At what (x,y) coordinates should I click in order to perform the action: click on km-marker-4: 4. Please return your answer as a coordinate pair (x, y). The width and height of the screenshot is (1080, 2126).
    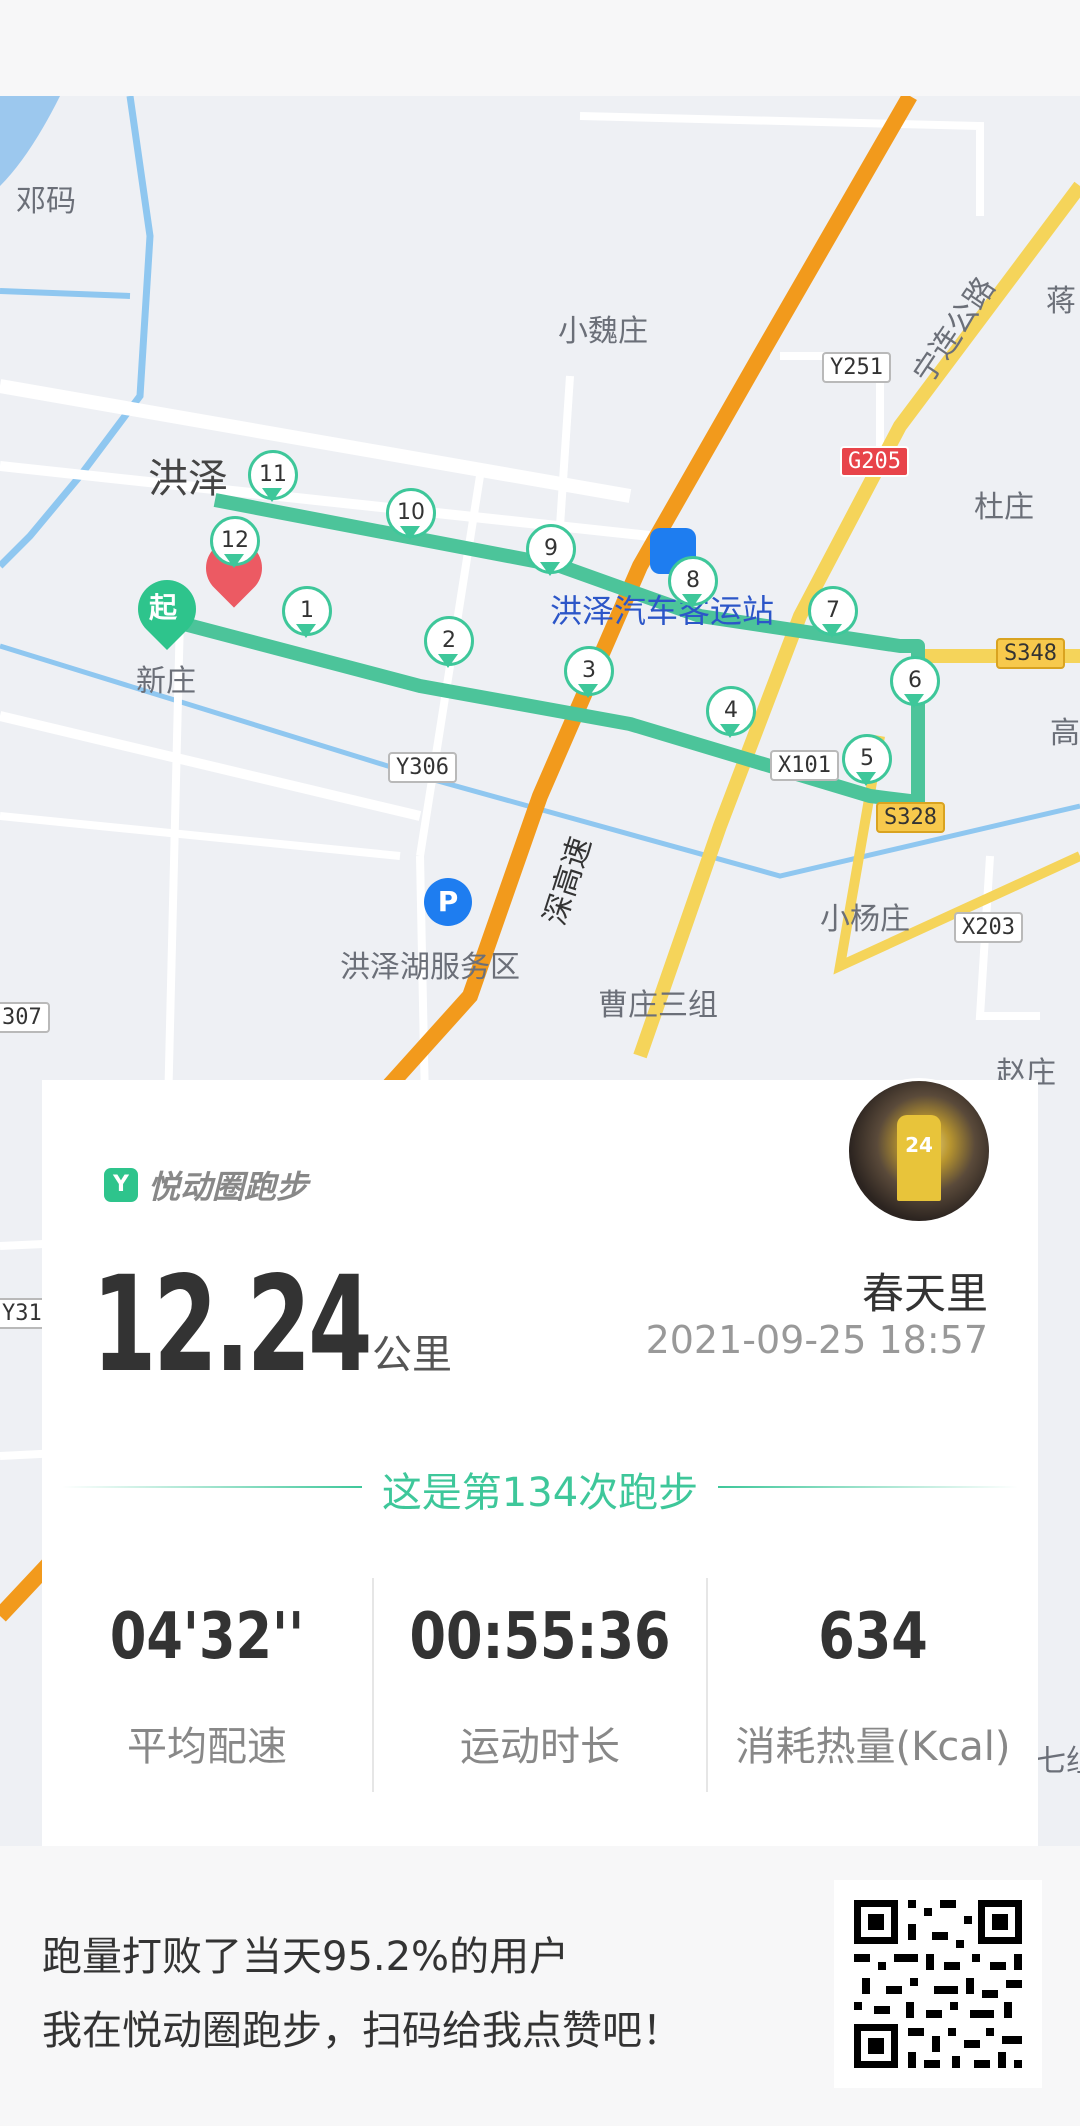
    Looking at the image, I should click on (731, 715).